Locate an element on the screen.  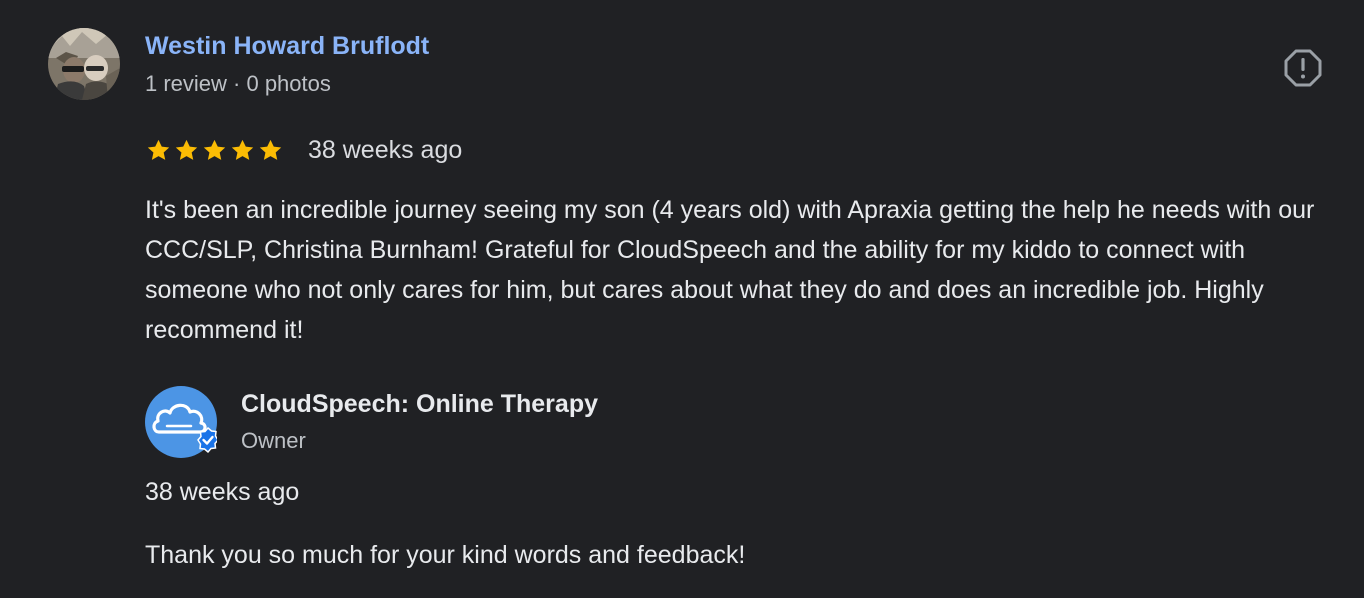
rating-row: 38 weeks ago is located at coordinates (303, 150).